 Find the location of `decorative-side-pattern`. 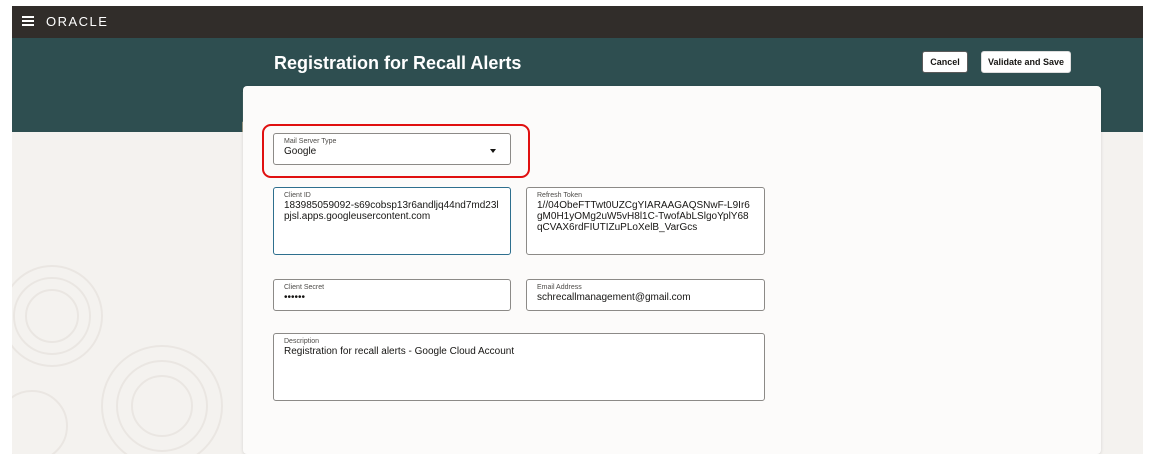

decorative-side-pattern is located at coordinates (117, 359).